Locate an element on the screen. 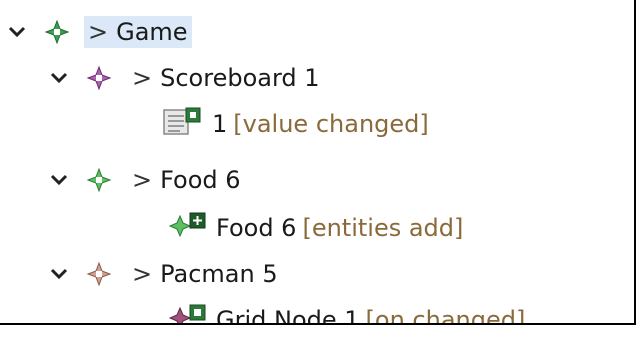 The width and height of the screenshot is (639, 350). tree-item-food-entity: Food 6 [entities add] is located at coordinates (315, 228).